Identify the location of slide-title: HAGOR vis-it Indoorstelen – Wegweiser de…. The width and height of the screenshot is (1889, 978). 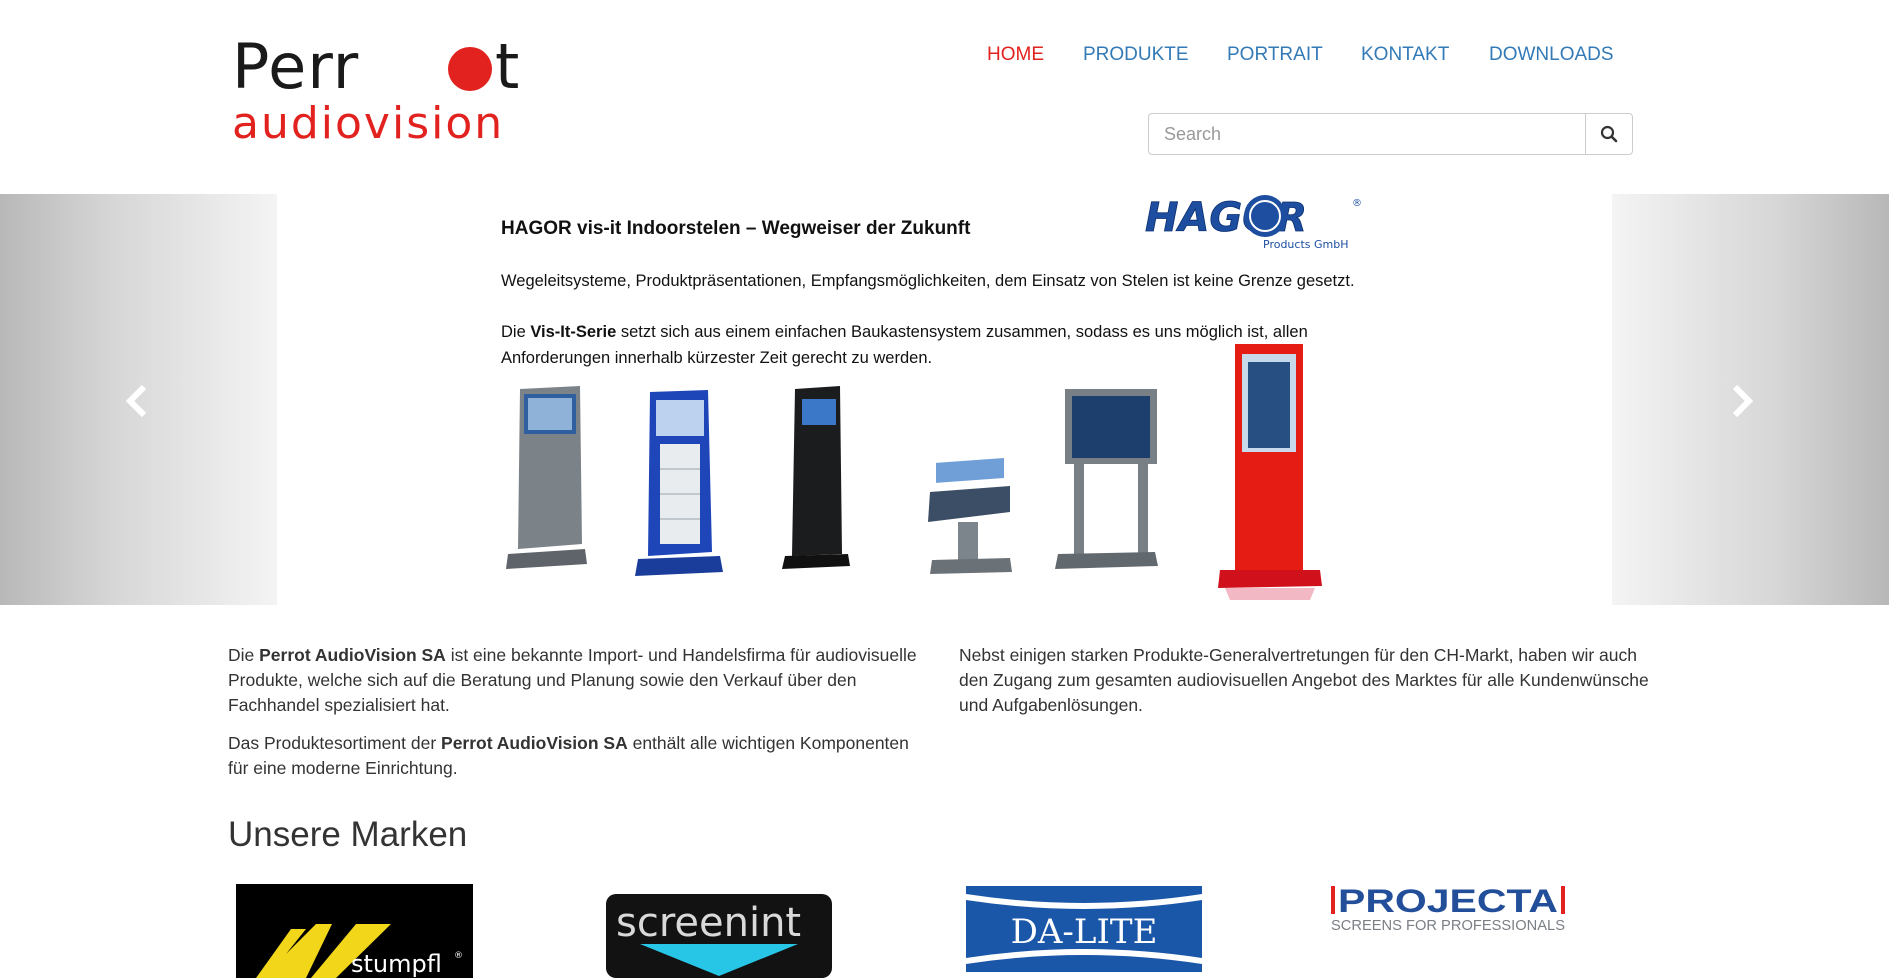
(736, 228).